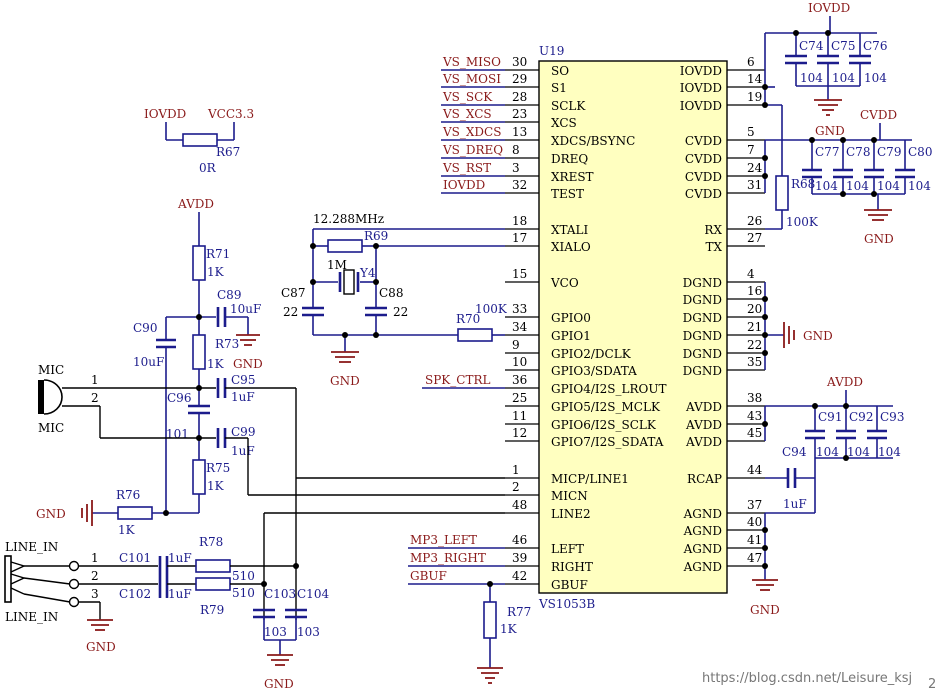 Image resolution: width=937 pixels, height=693 pixels. What do you see at coordinates (313, 594) in the screenshot?
I see `svg-text: C104` at bounding box center [313, 594].